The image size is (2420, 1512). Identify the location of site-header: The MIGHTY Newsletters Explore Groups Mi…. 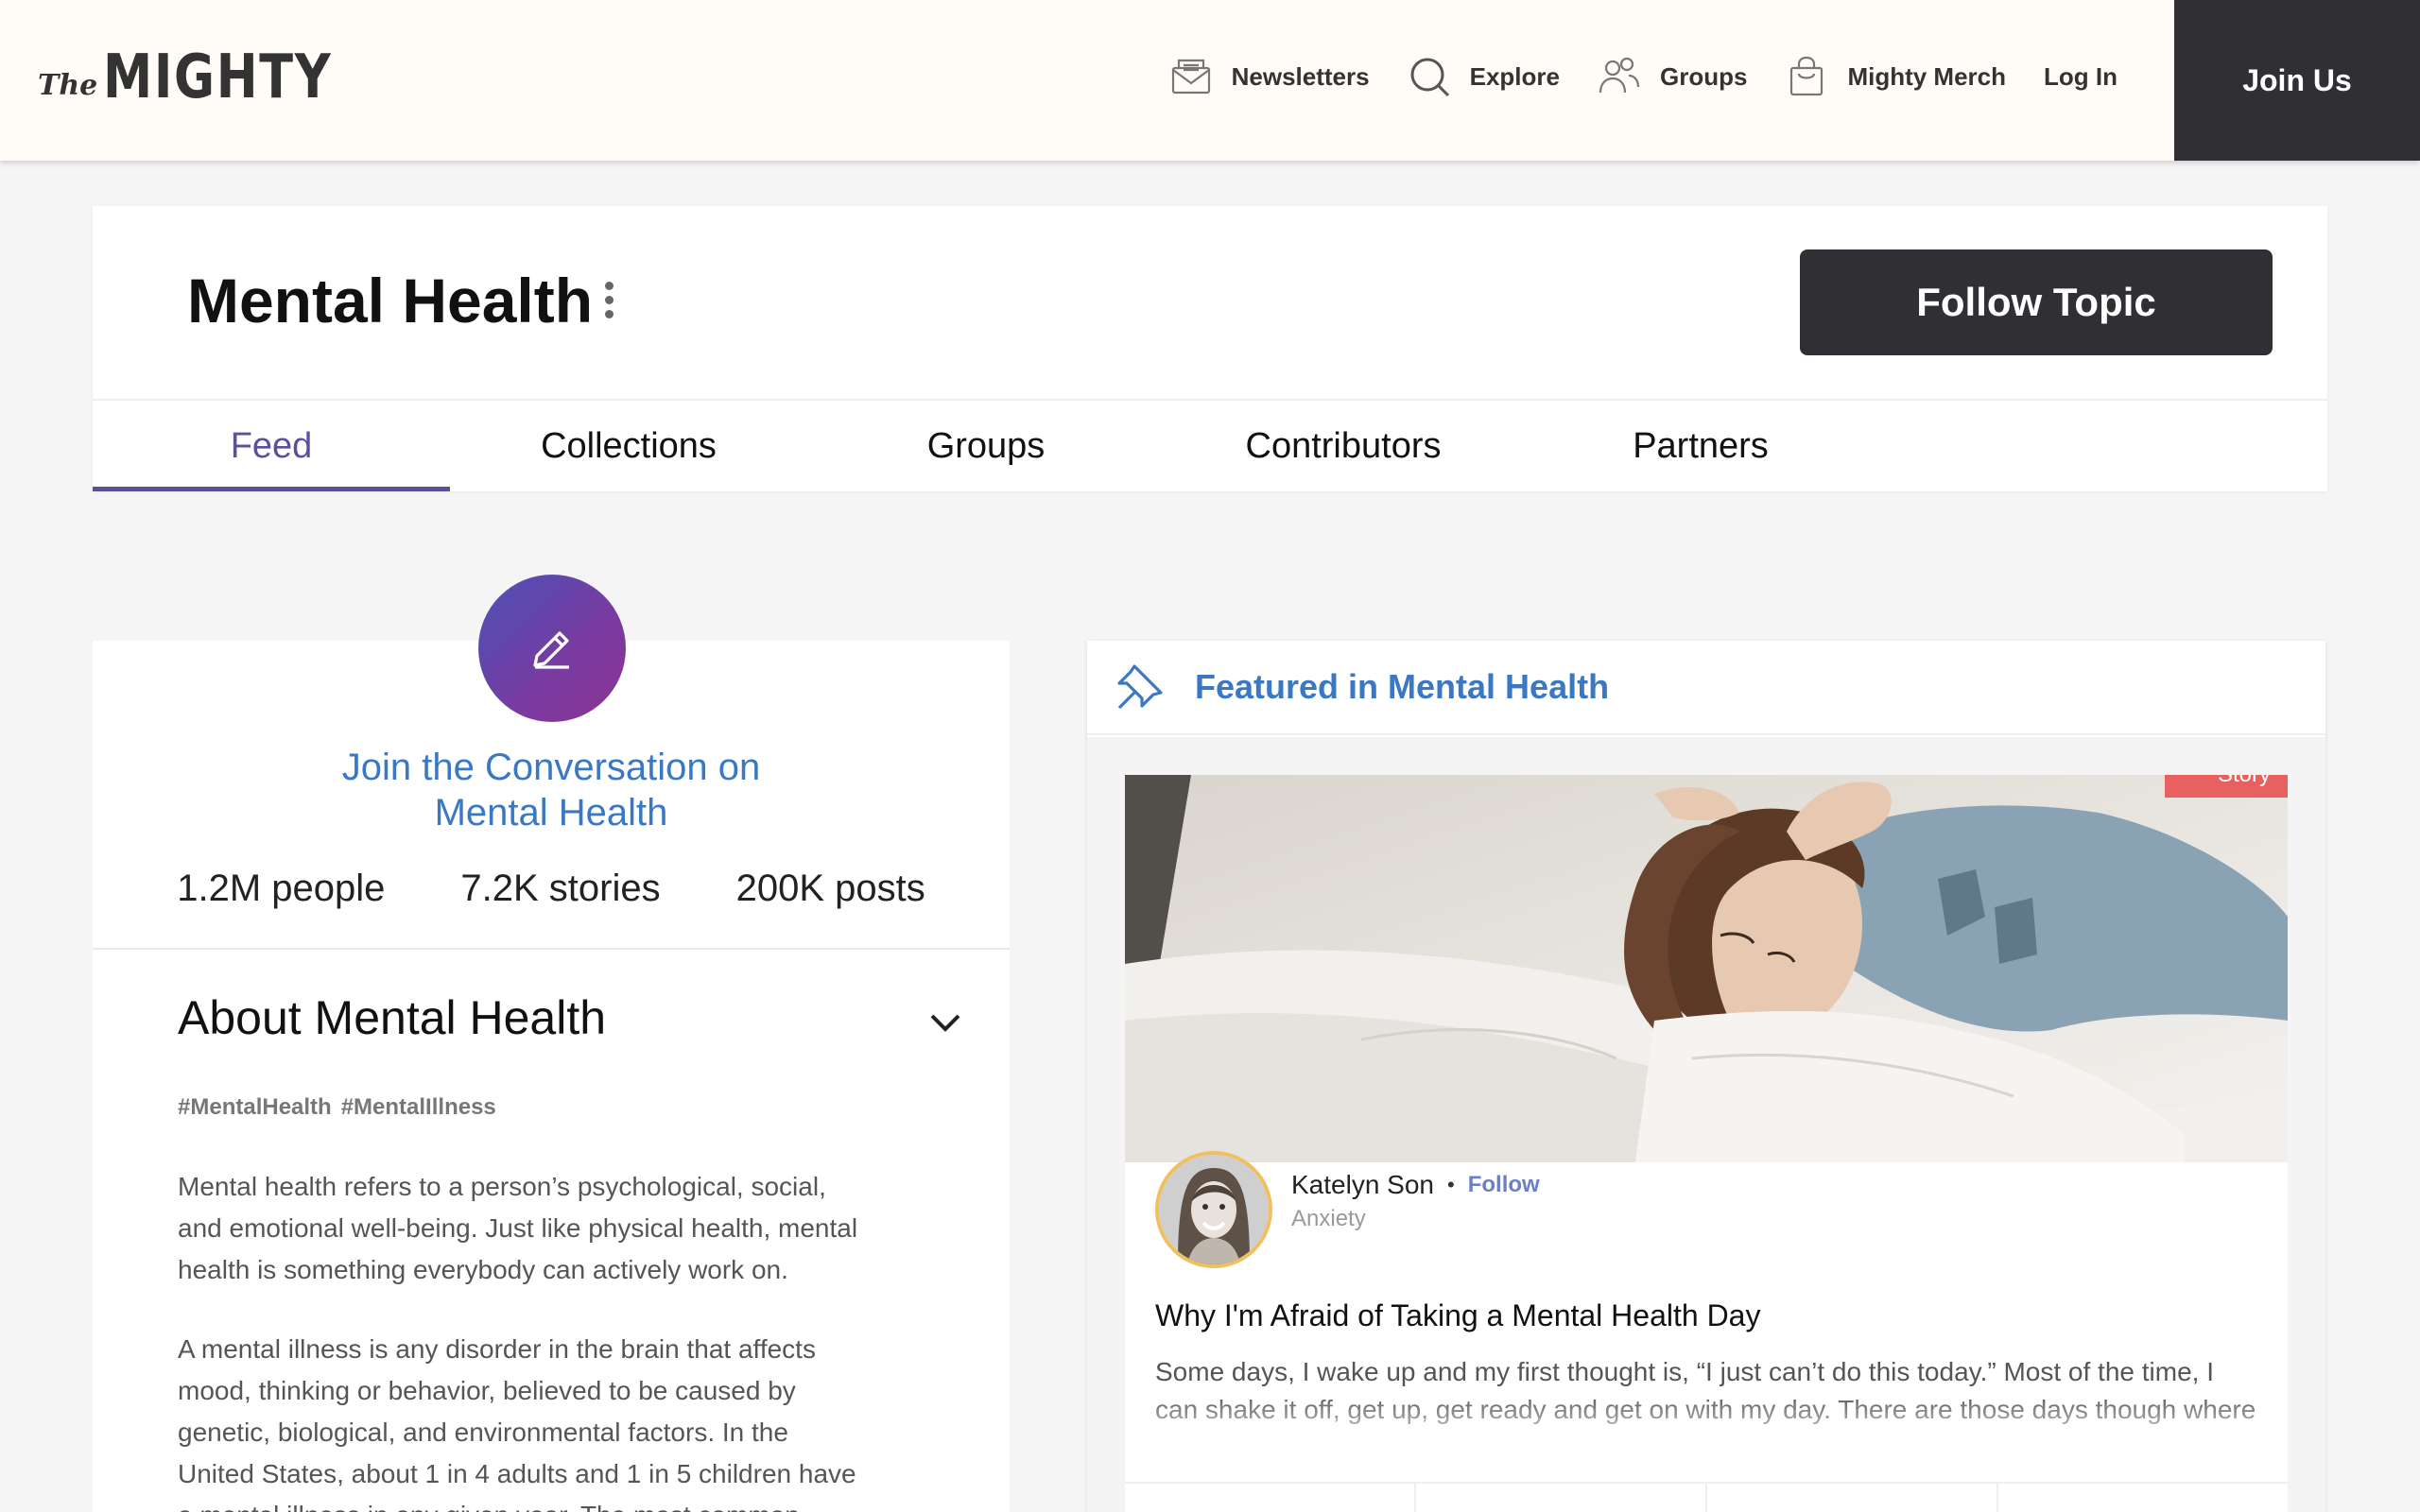
(1210, 80).